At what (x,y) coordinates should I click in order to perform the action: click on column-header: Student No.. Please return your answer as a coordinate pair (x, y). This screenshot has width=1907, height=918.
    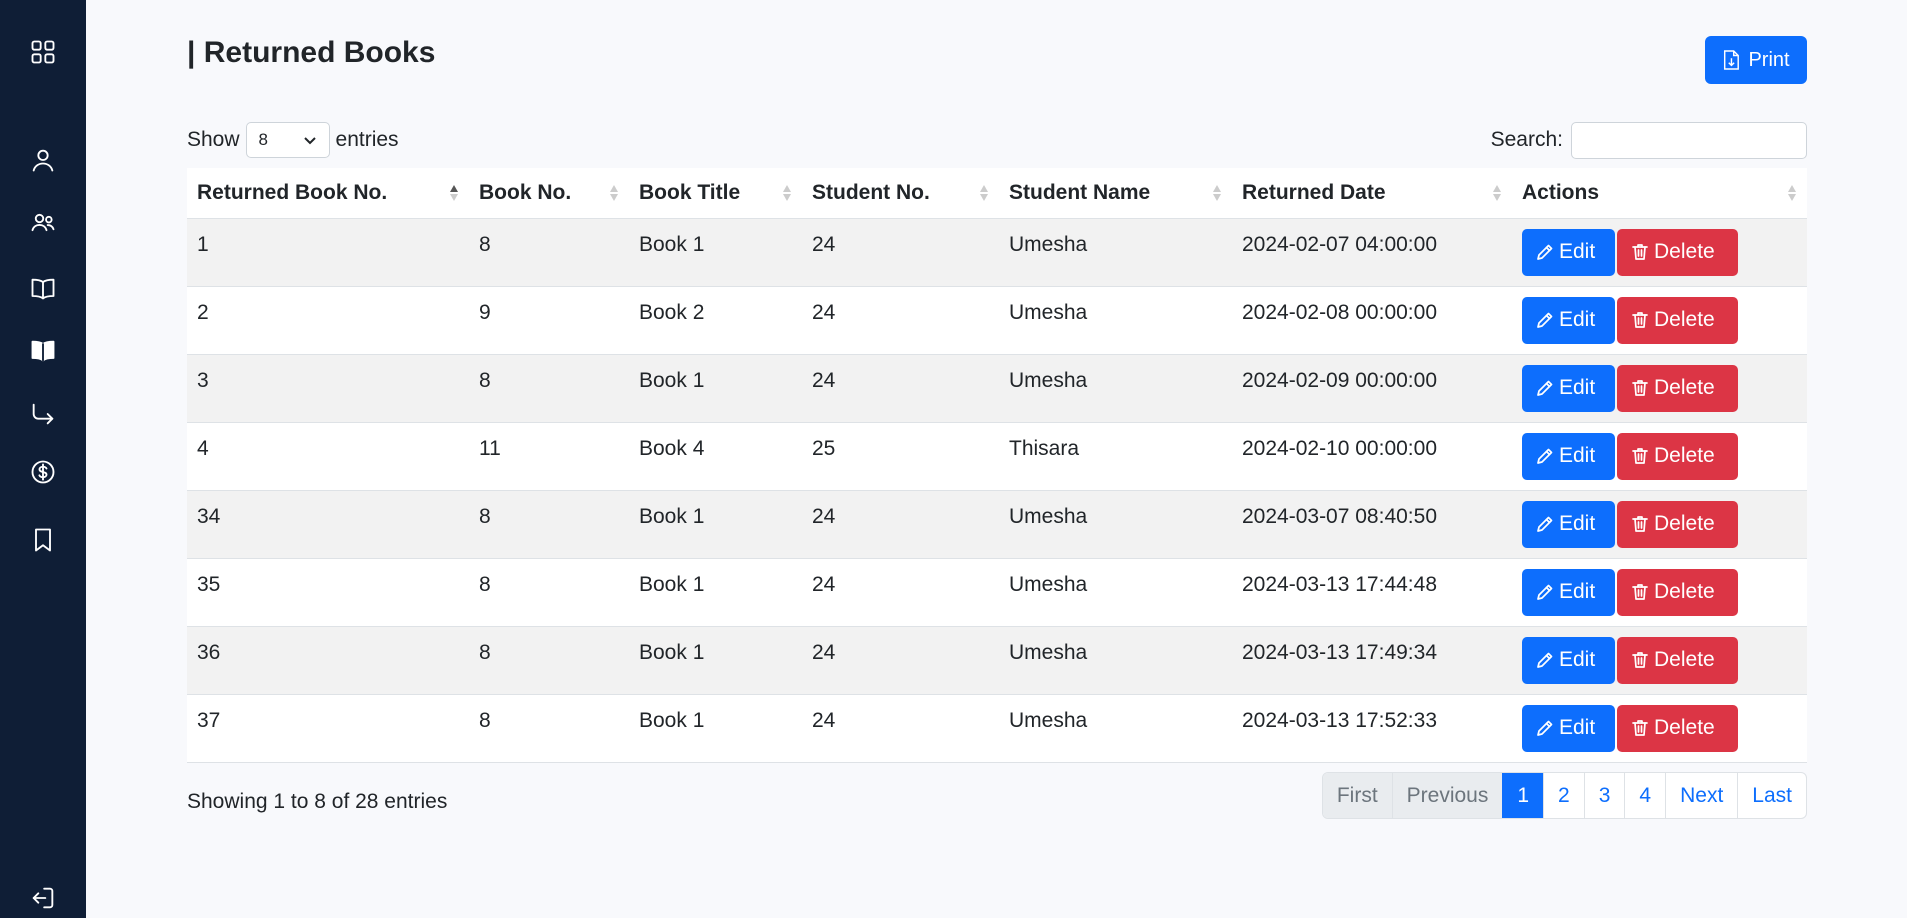
    Looking at the image, I should click on (900, 193).